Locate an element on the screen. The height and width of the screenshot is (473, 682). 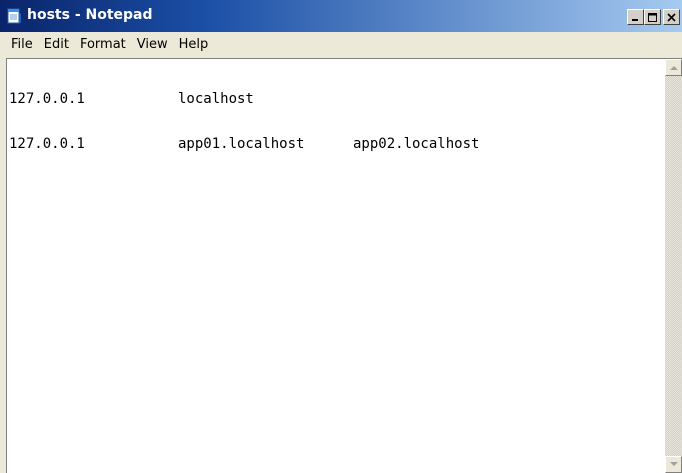
maximize-icon is located at coordinates (652, 17).